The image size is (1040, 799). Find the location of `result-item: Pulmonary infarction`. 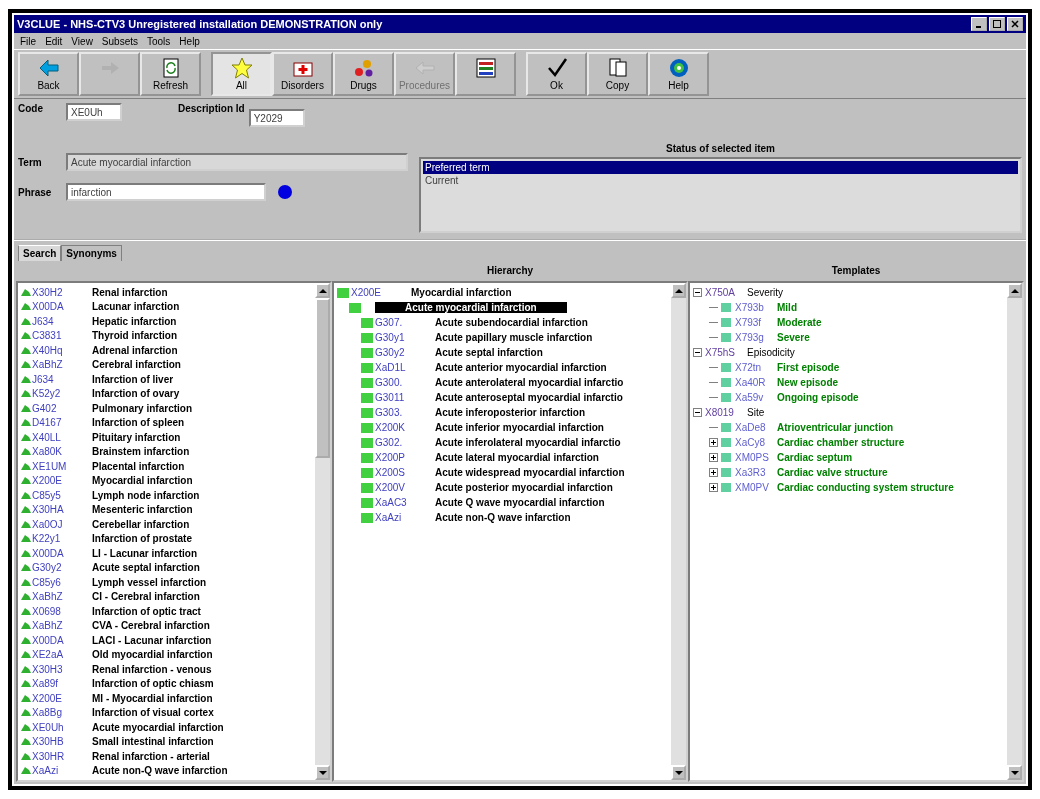

result-item: Pulmonary infarction is located at coordinates (142, 408).